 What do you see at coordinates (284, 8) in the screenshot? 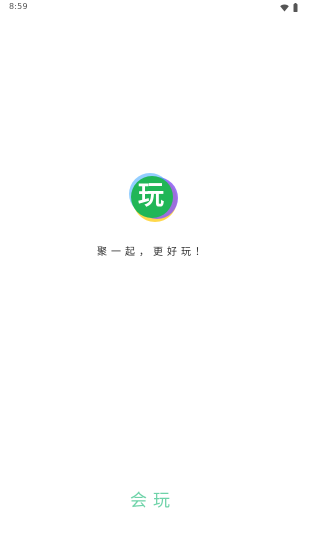
I see `wifi-icon` at bounding box center [284, 8].